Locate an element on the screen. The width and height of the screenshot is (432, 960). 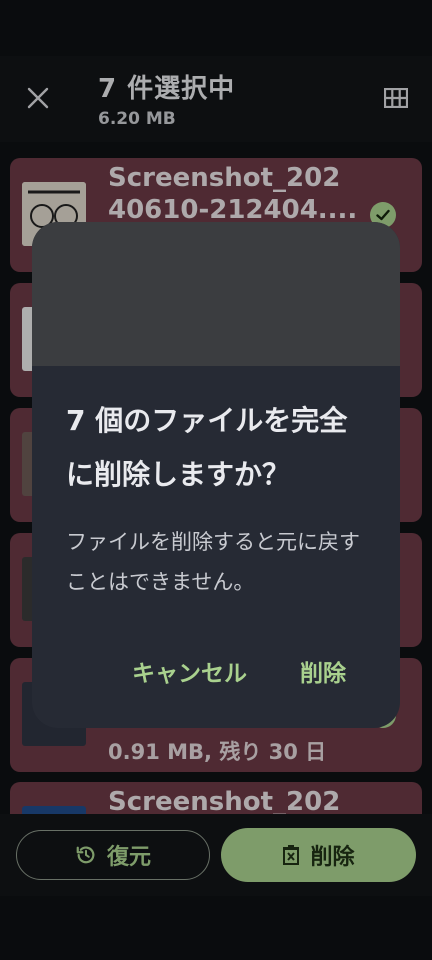
dialog-header-area is located at coordinates (216, 294).